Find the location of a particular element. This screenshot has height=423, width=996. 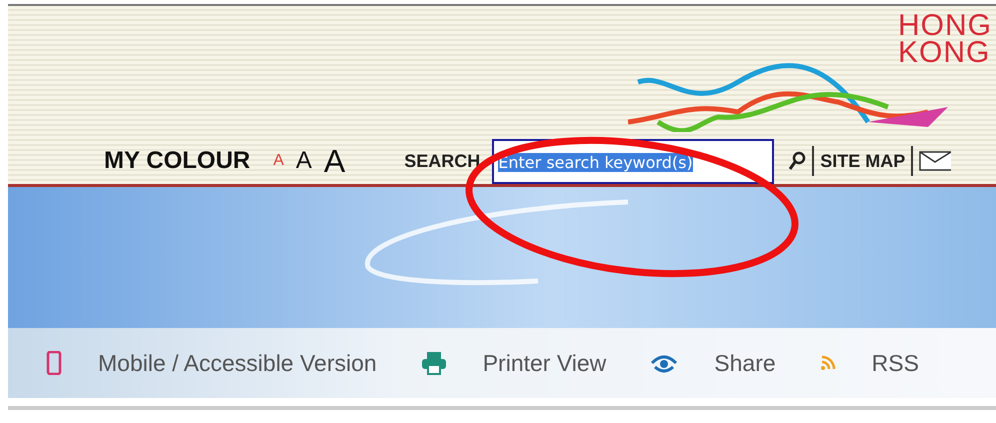

toolbar-link: Mobile / Accessible Version is located at coordinates (237, 363).